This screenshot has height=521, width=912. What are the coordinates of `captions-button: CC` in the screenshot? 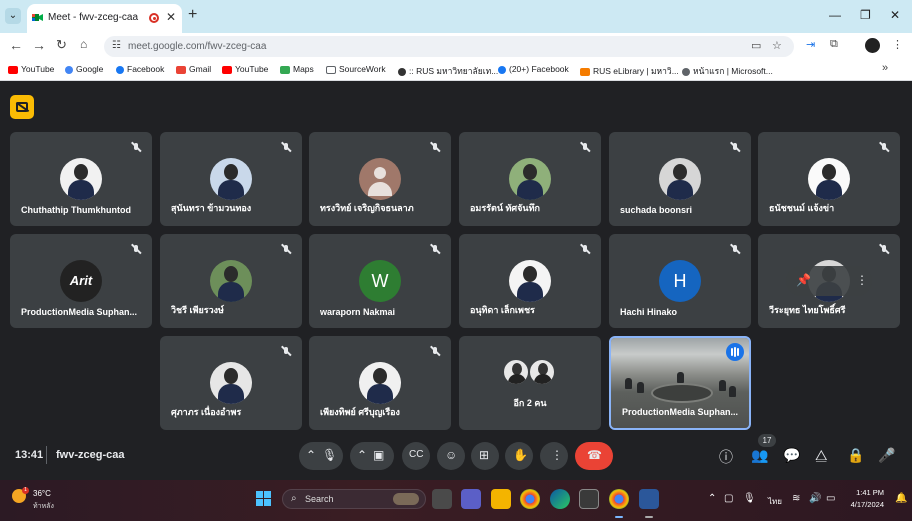 It's located at (416, 456).